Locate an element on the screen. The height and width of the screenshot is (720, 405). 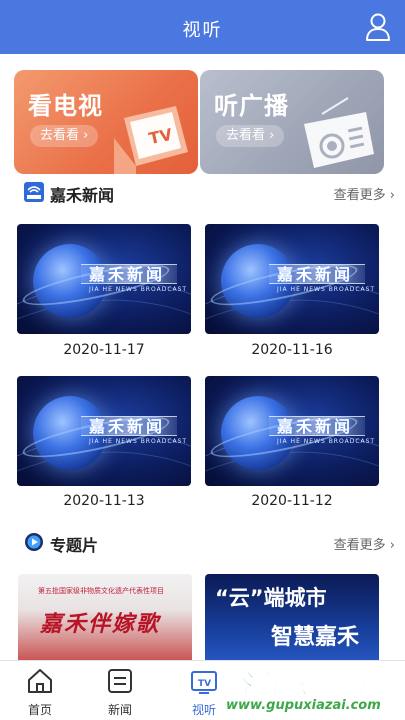
tab-home-label: 首页 is located at coordinates (39, 710).